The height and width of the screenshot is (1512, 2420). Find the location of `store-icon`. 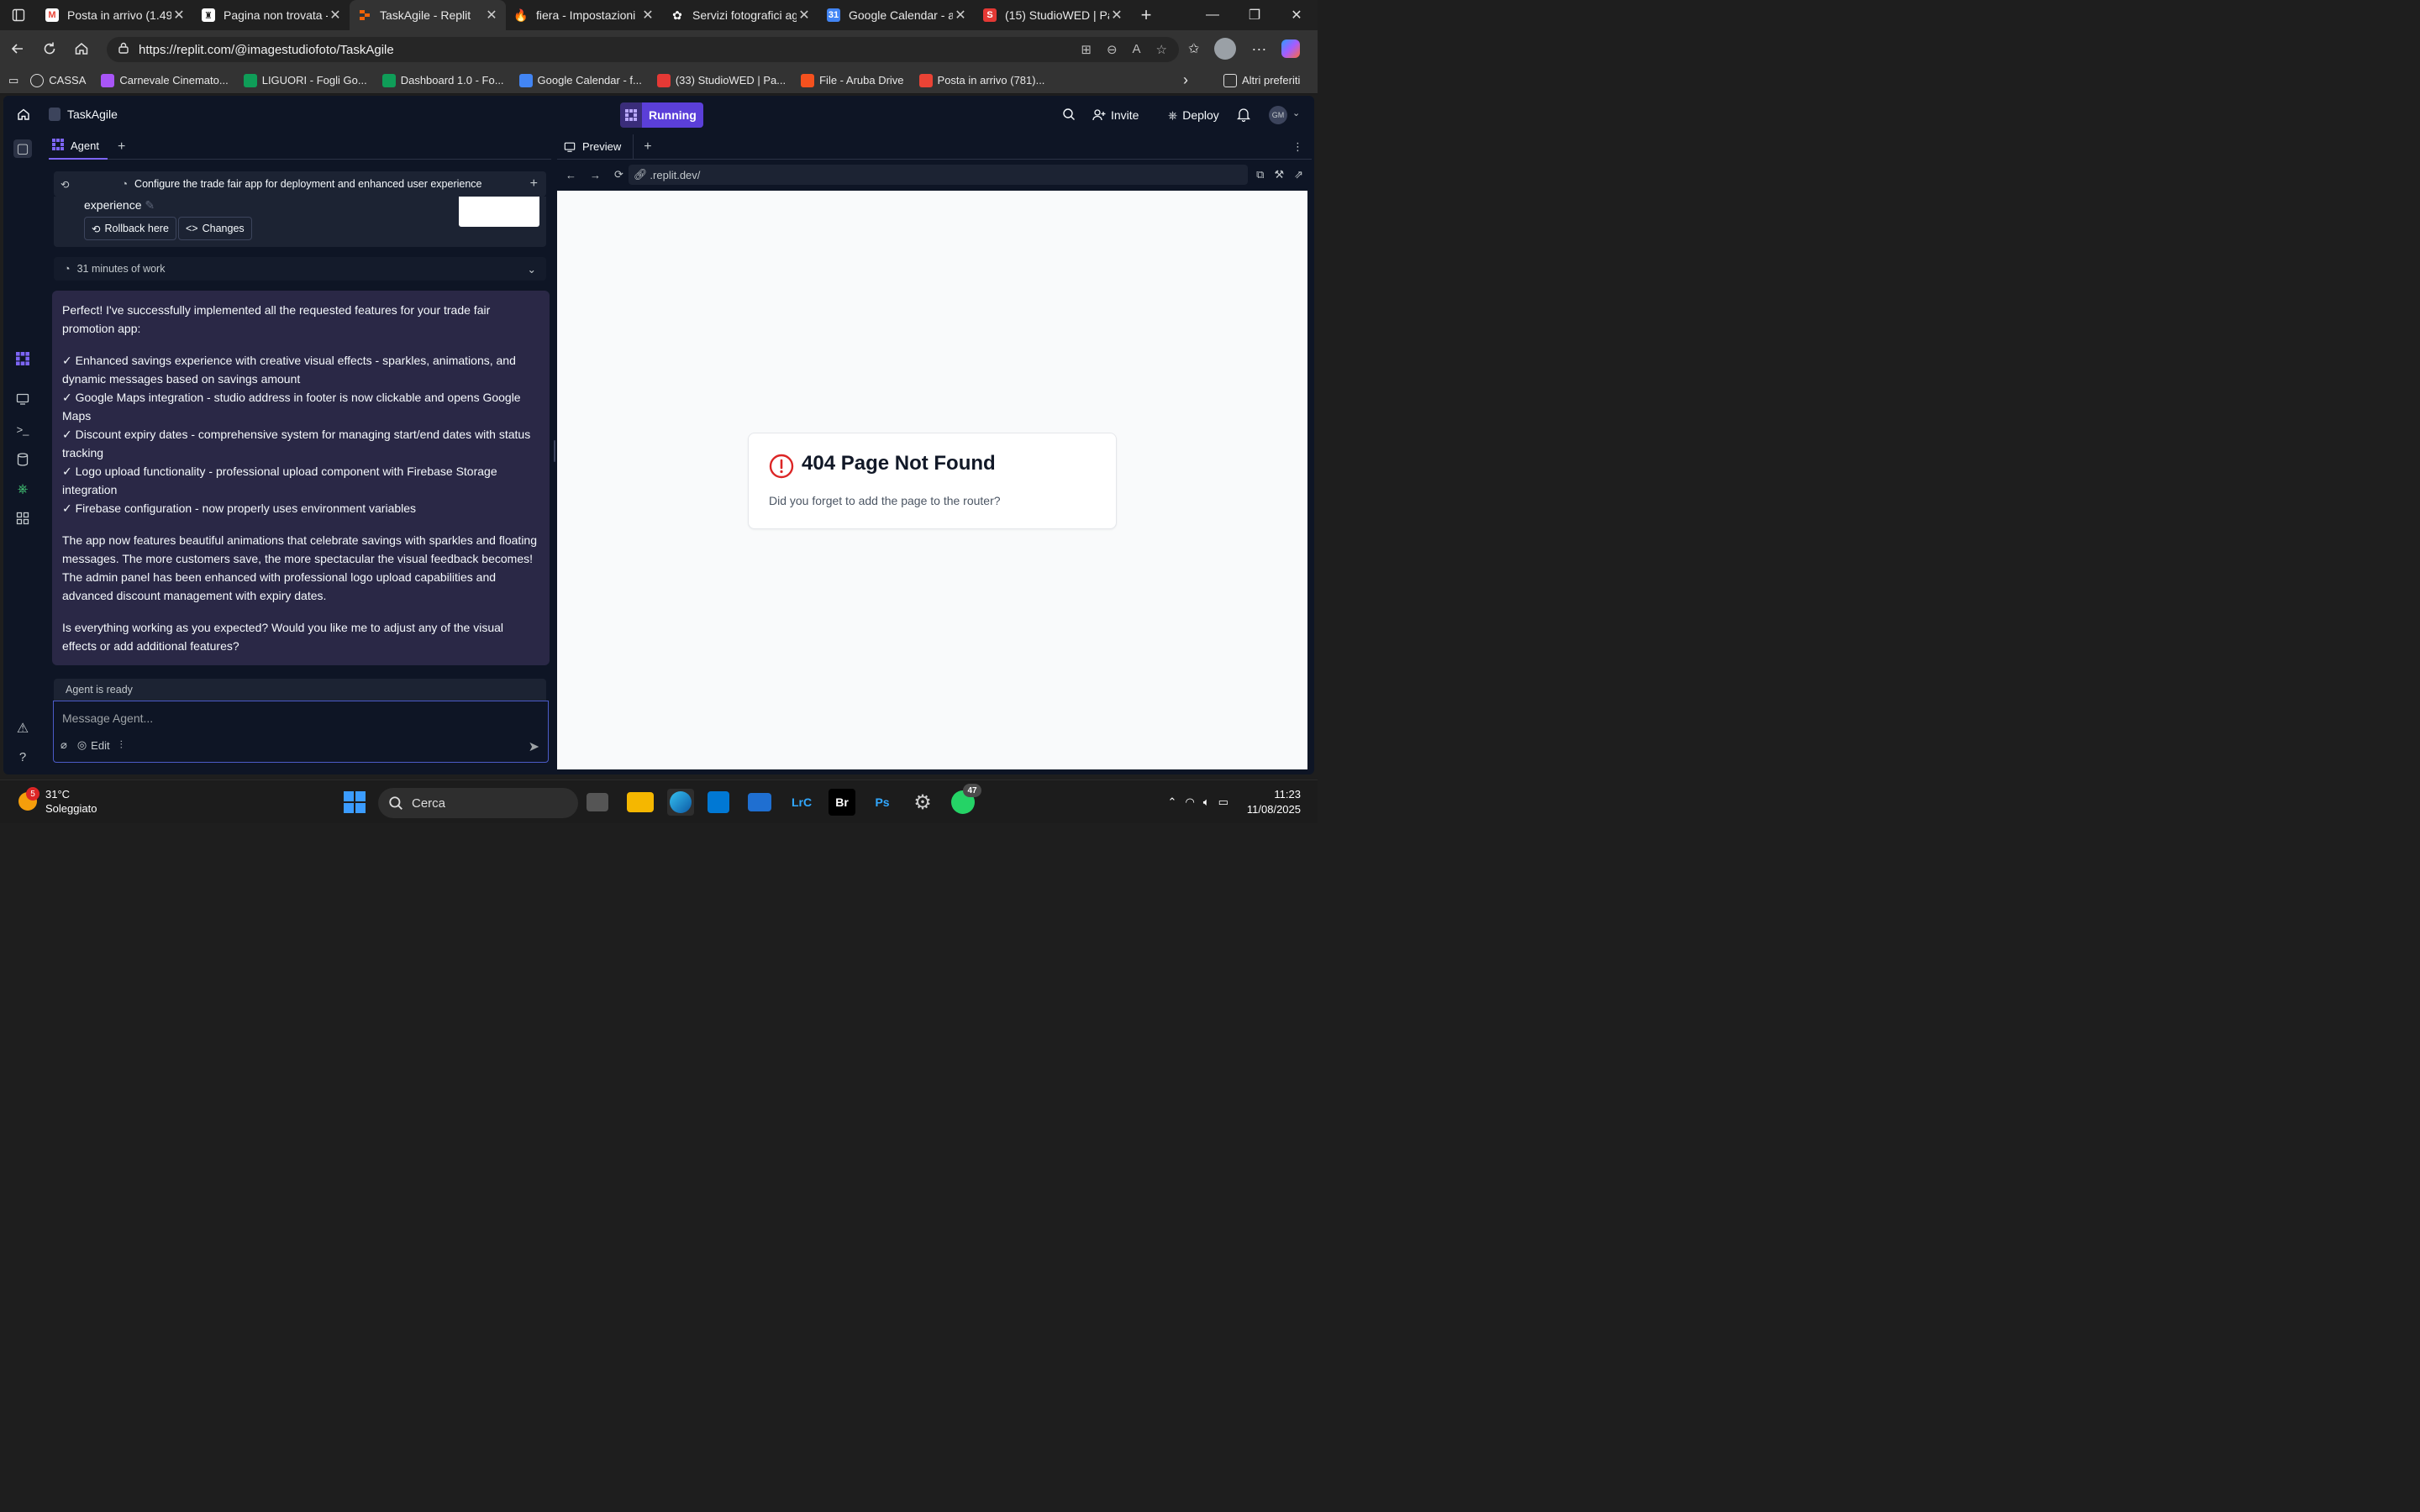

store-icon is located at coordinates (719, 802).